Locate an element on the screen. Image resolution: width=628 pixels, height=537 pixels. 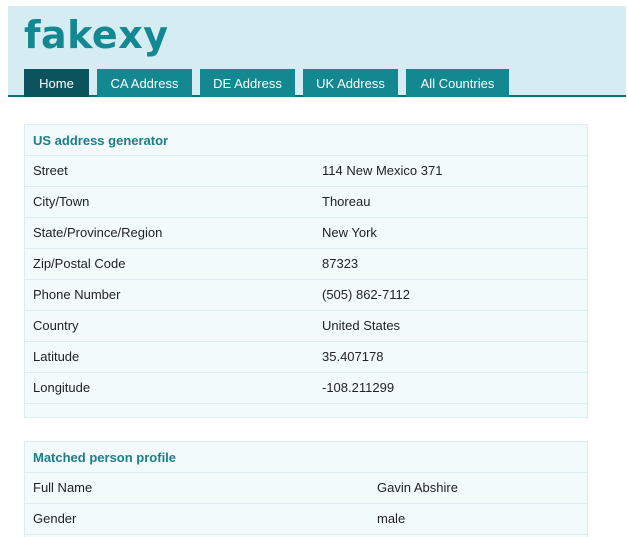
address-row-latitude: Latitude 35.407178 is located at coordinates (306, 357).